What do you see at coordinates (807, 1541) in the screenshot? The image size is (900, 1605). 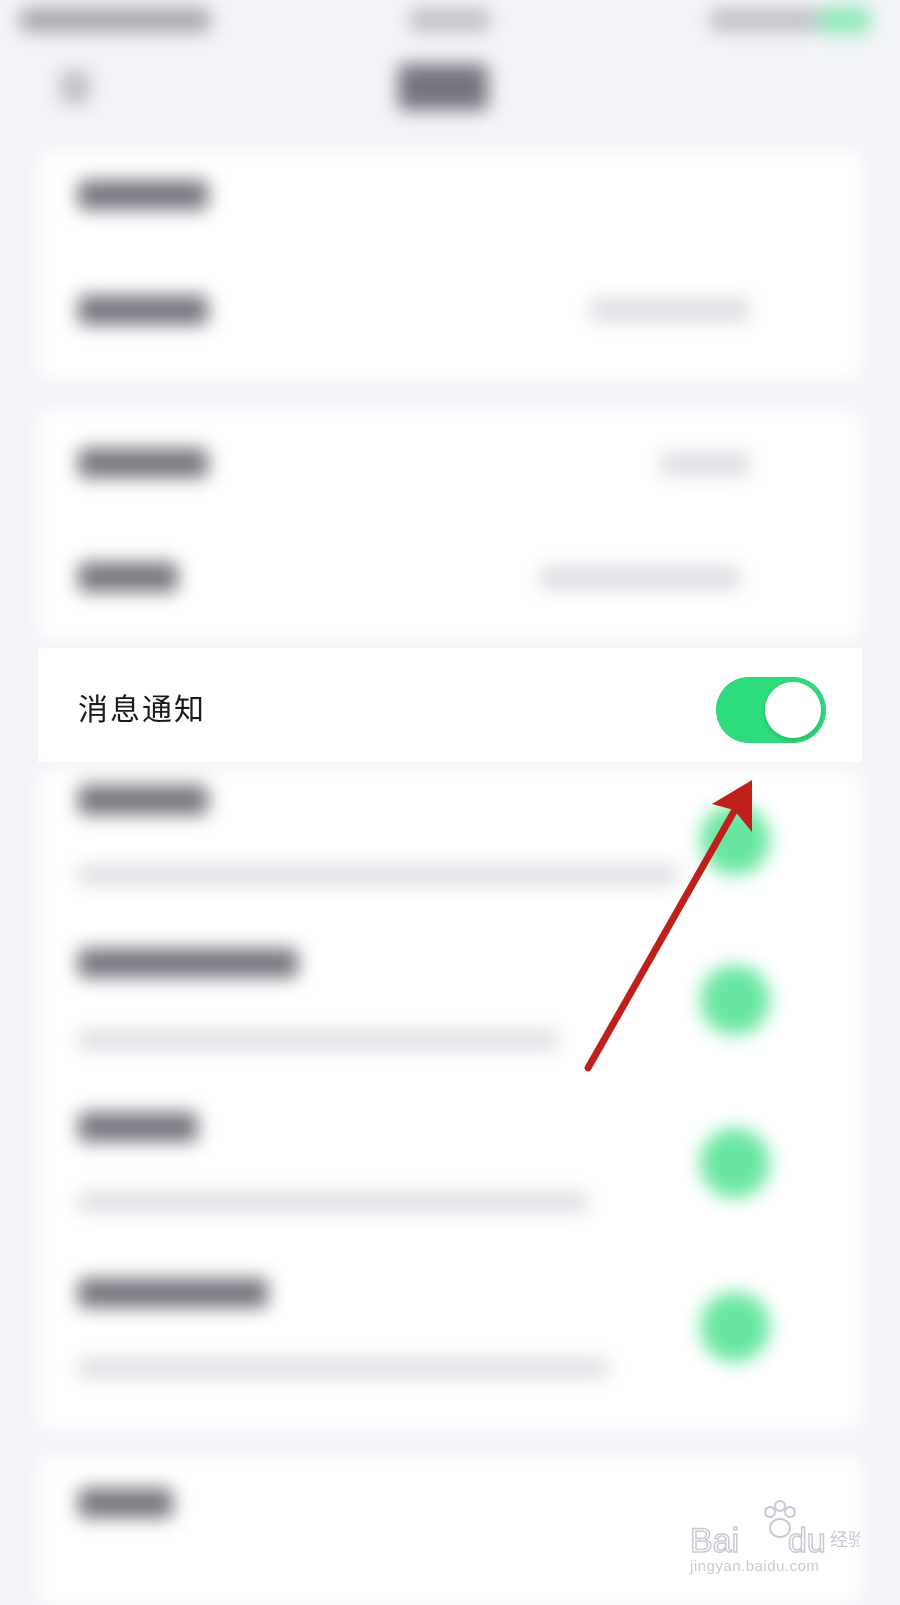 I see `svg-text: du` at bounding box center [807, 1541].